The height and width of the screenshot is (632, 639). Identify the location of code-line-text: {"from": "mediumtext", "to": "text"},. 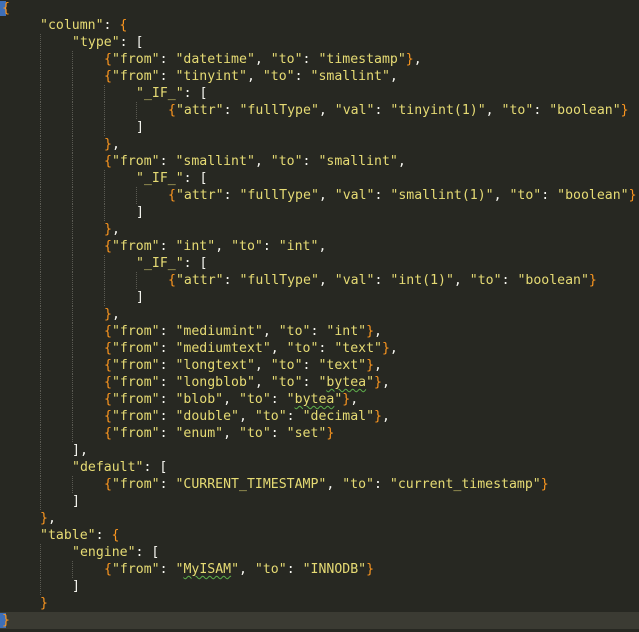
(251, 348).